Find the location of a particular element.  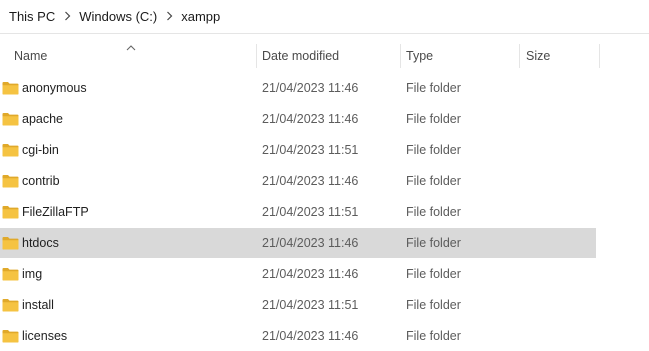

file-row: img 21/04/2023 11:46 File folder is located at coordinates (298, 274).